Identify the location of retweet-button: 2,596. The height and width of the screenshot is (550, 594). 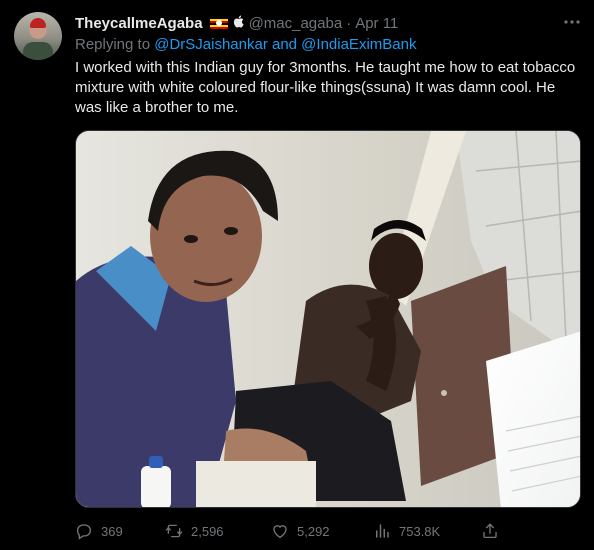
(194, 531).